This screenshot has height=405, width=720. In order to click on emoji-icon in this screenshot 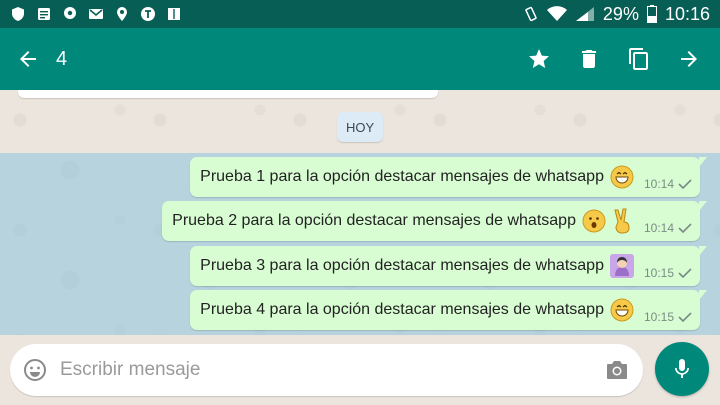, I will do `click(35, 370)`.